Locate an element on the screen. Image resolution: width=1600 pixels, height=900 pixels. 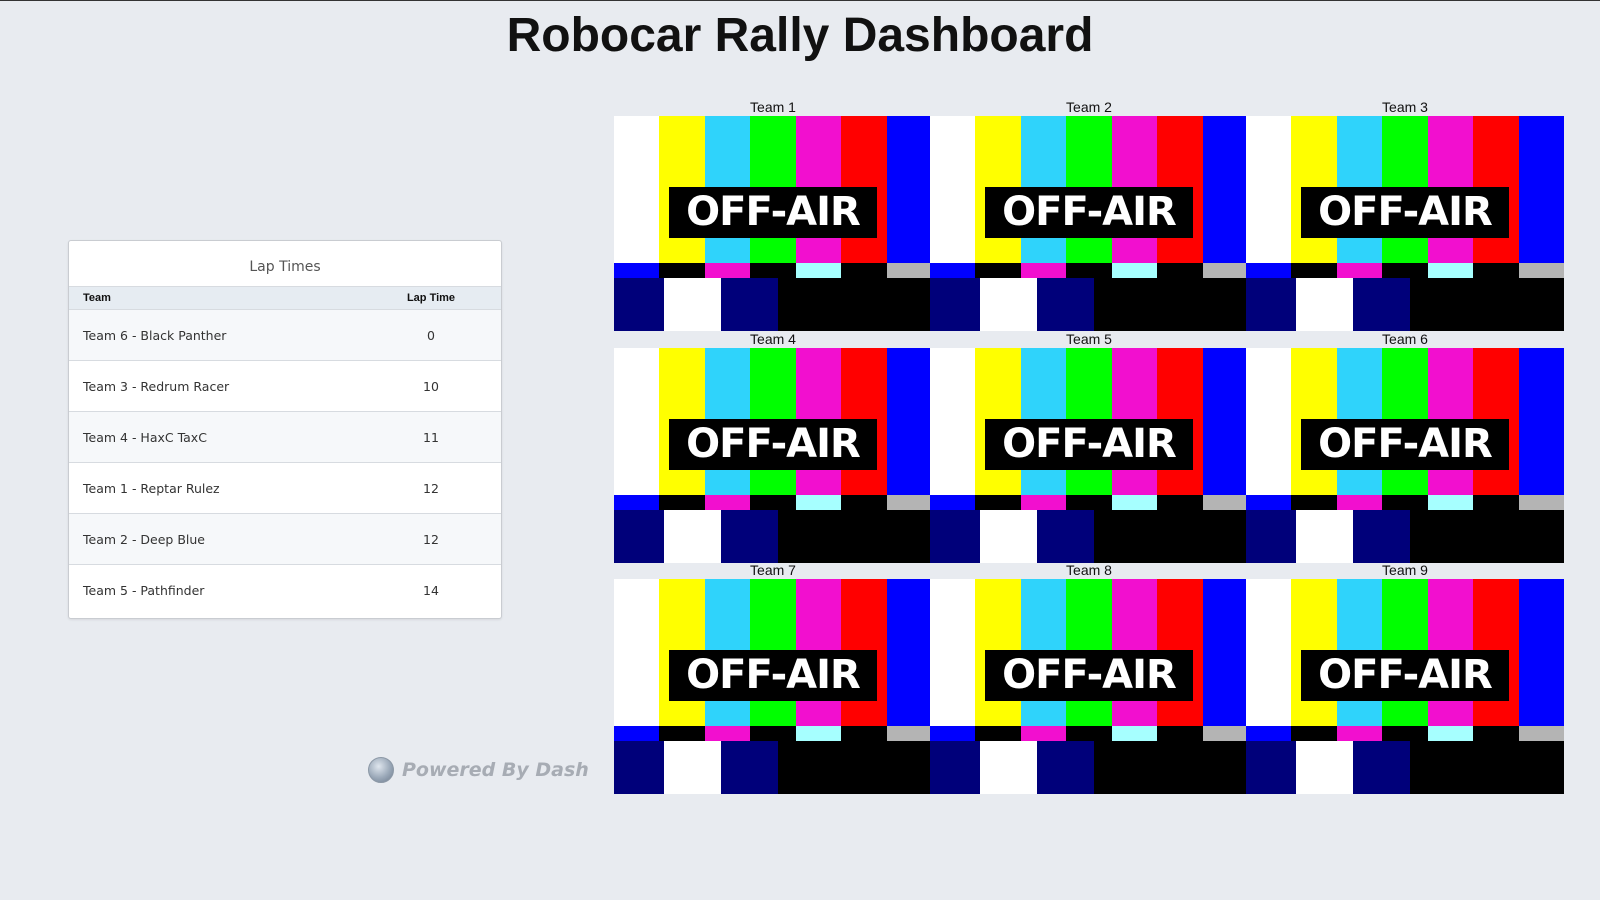
feed-label: Team 9 is located at coordinates (1405, 570).